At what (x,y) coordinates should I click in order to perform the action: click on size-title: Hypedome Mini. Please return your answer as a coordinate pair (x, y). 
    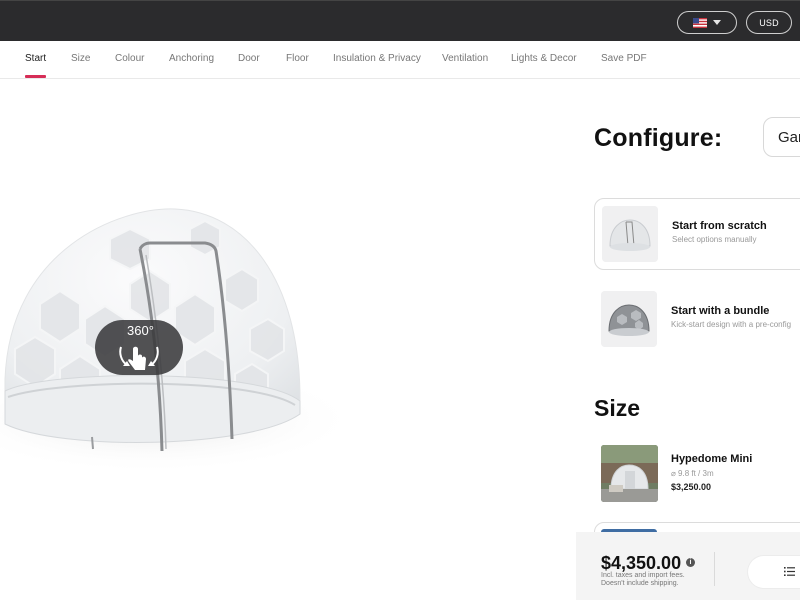
    Looking at the image, I should click on (712, 459).